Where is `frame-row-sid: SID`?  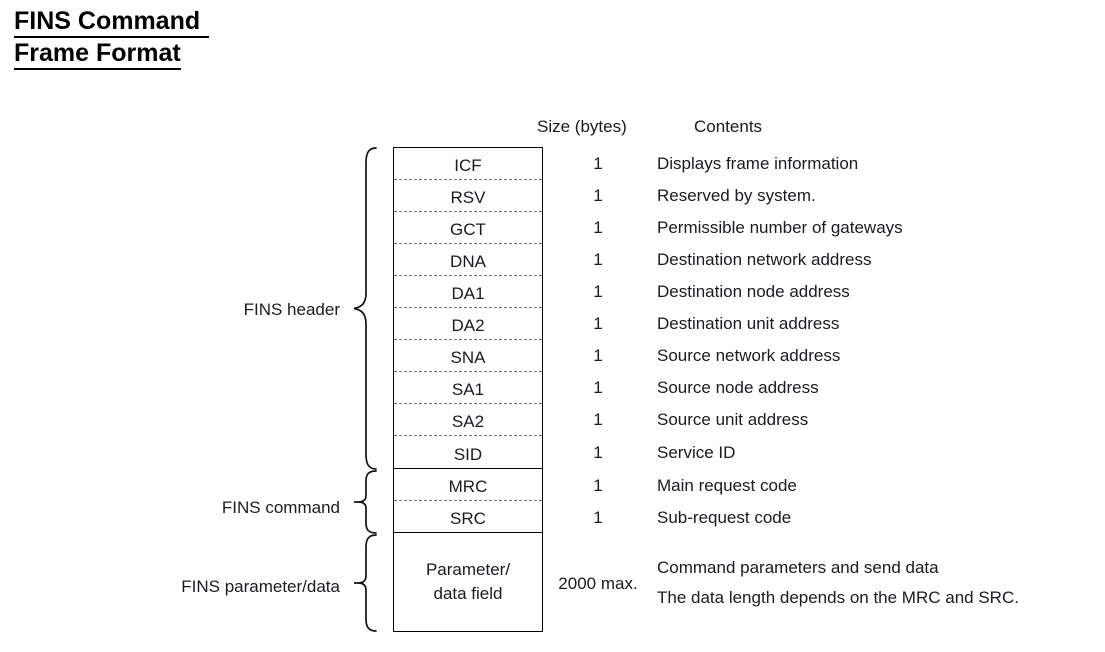 frame-row-sid: SID is located at coordinates (468, 452).